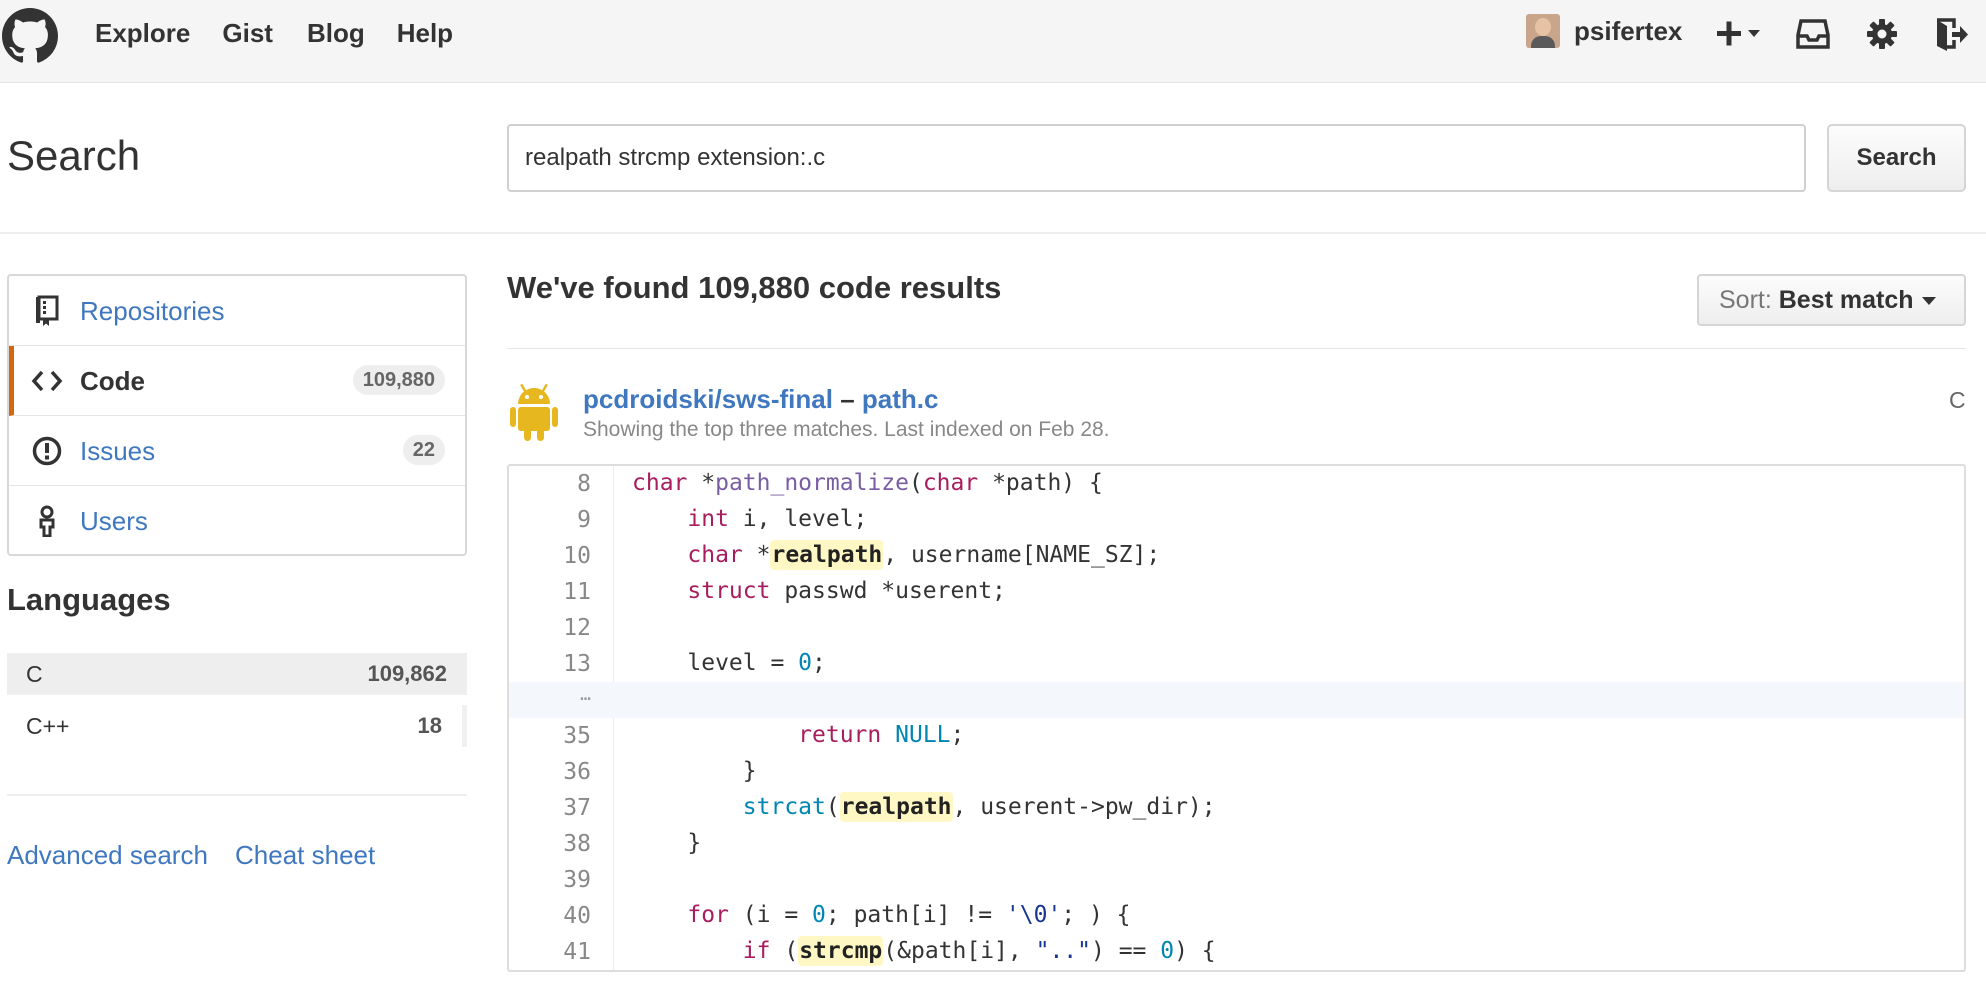 This screenshot has height=1004, width=1986. I want to click on menu-label-issues: Issues, so click(118, 451).